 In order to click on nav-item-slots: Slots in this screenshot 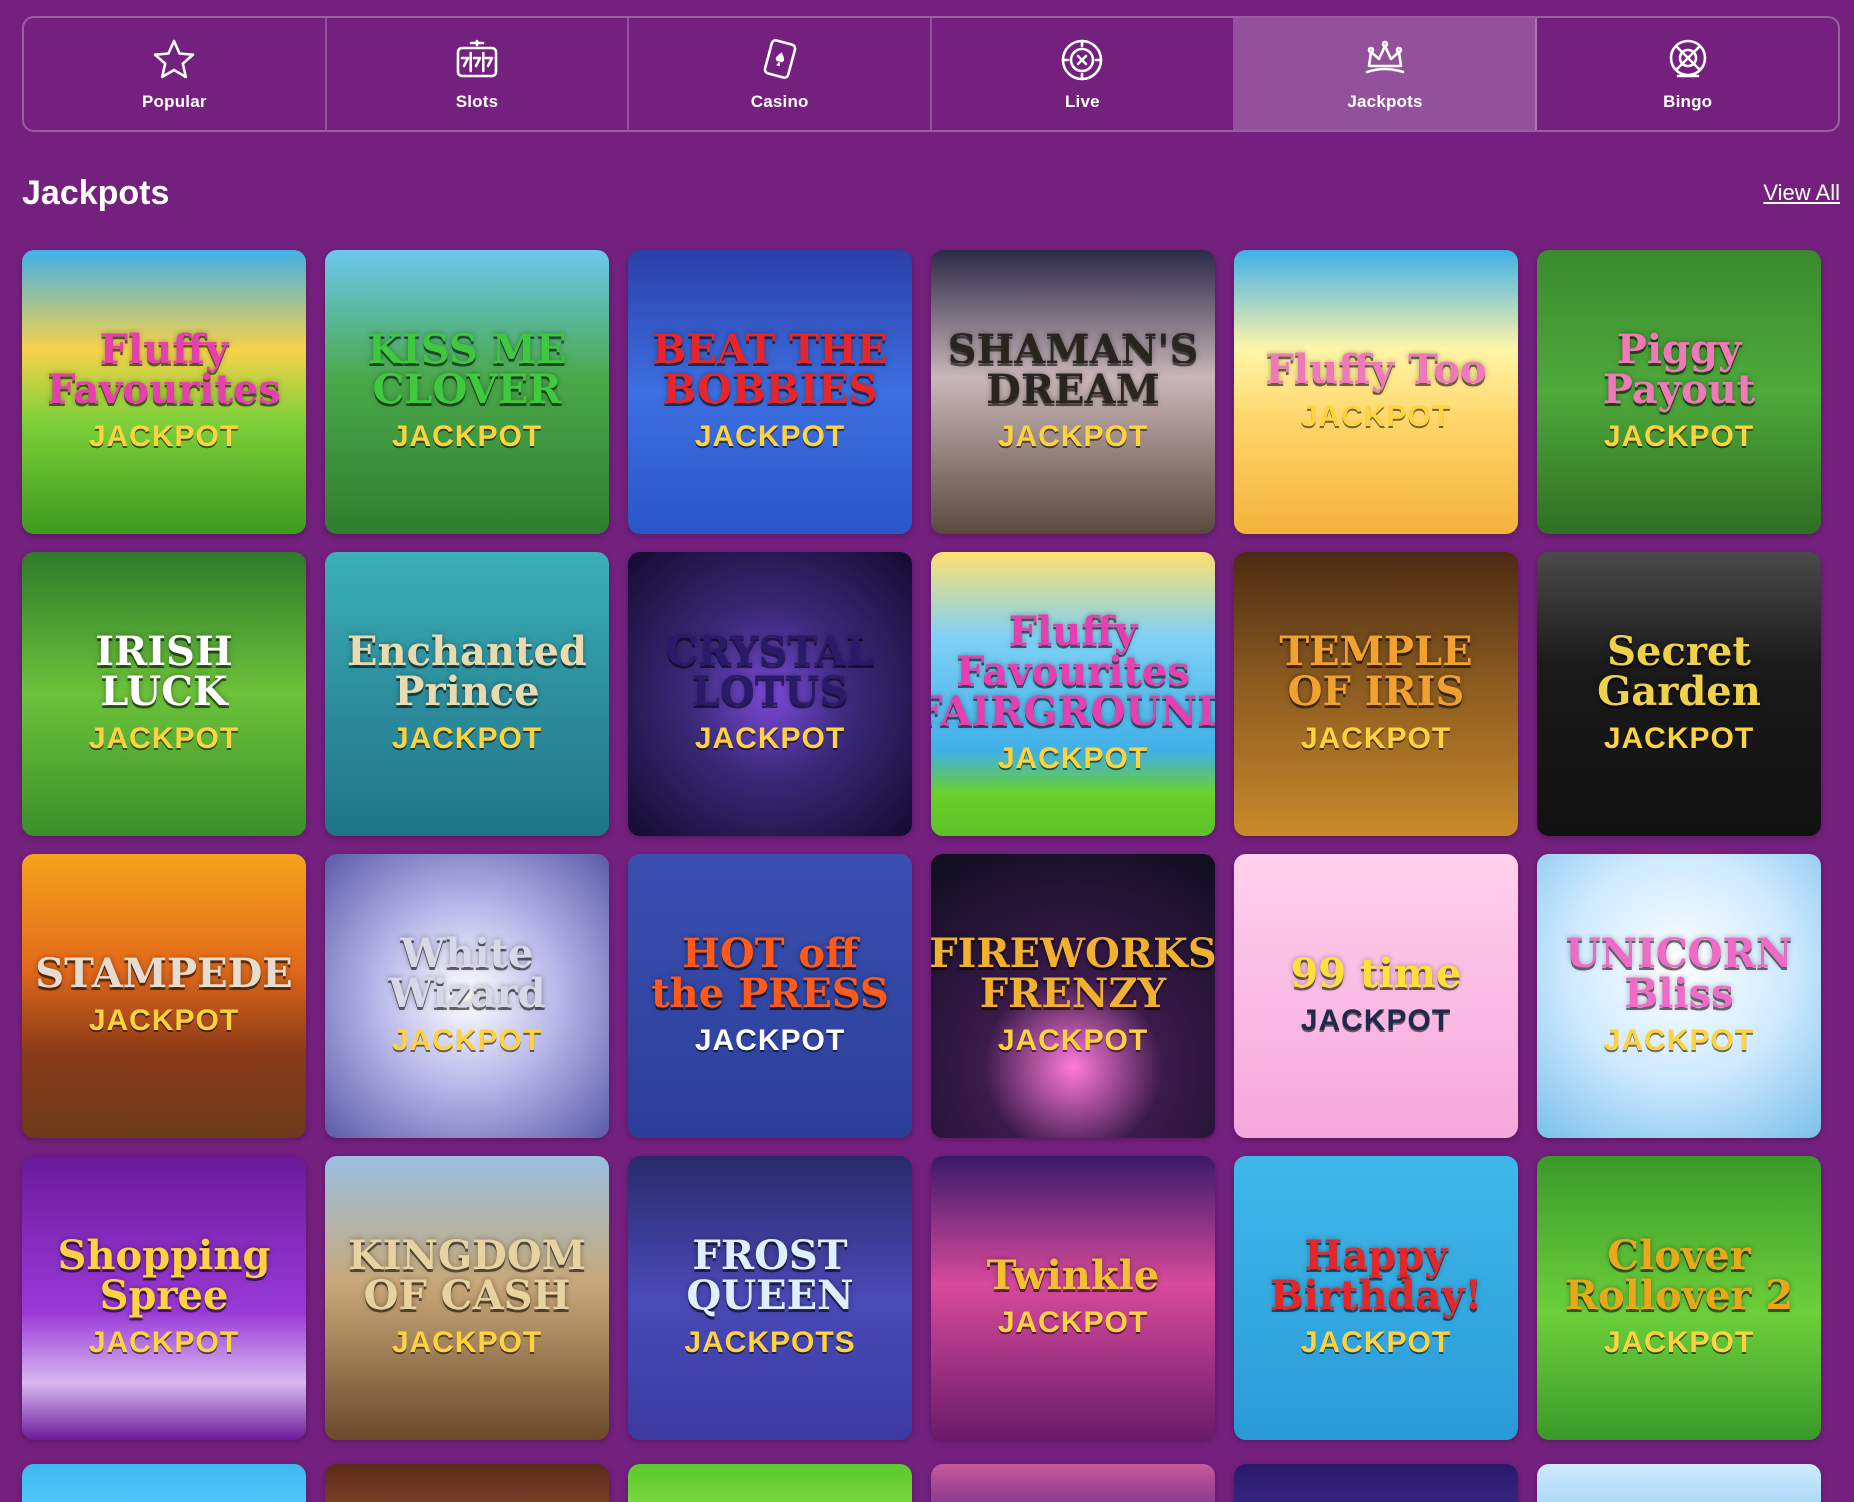, I will do `click(478, 74)`.